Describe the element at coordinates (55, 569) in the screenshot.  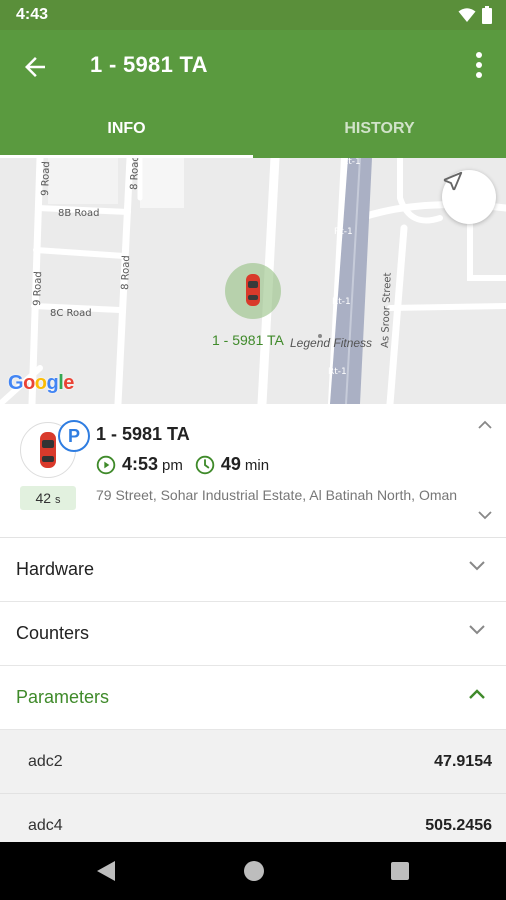
I see `section-label: Hardware` at that location.